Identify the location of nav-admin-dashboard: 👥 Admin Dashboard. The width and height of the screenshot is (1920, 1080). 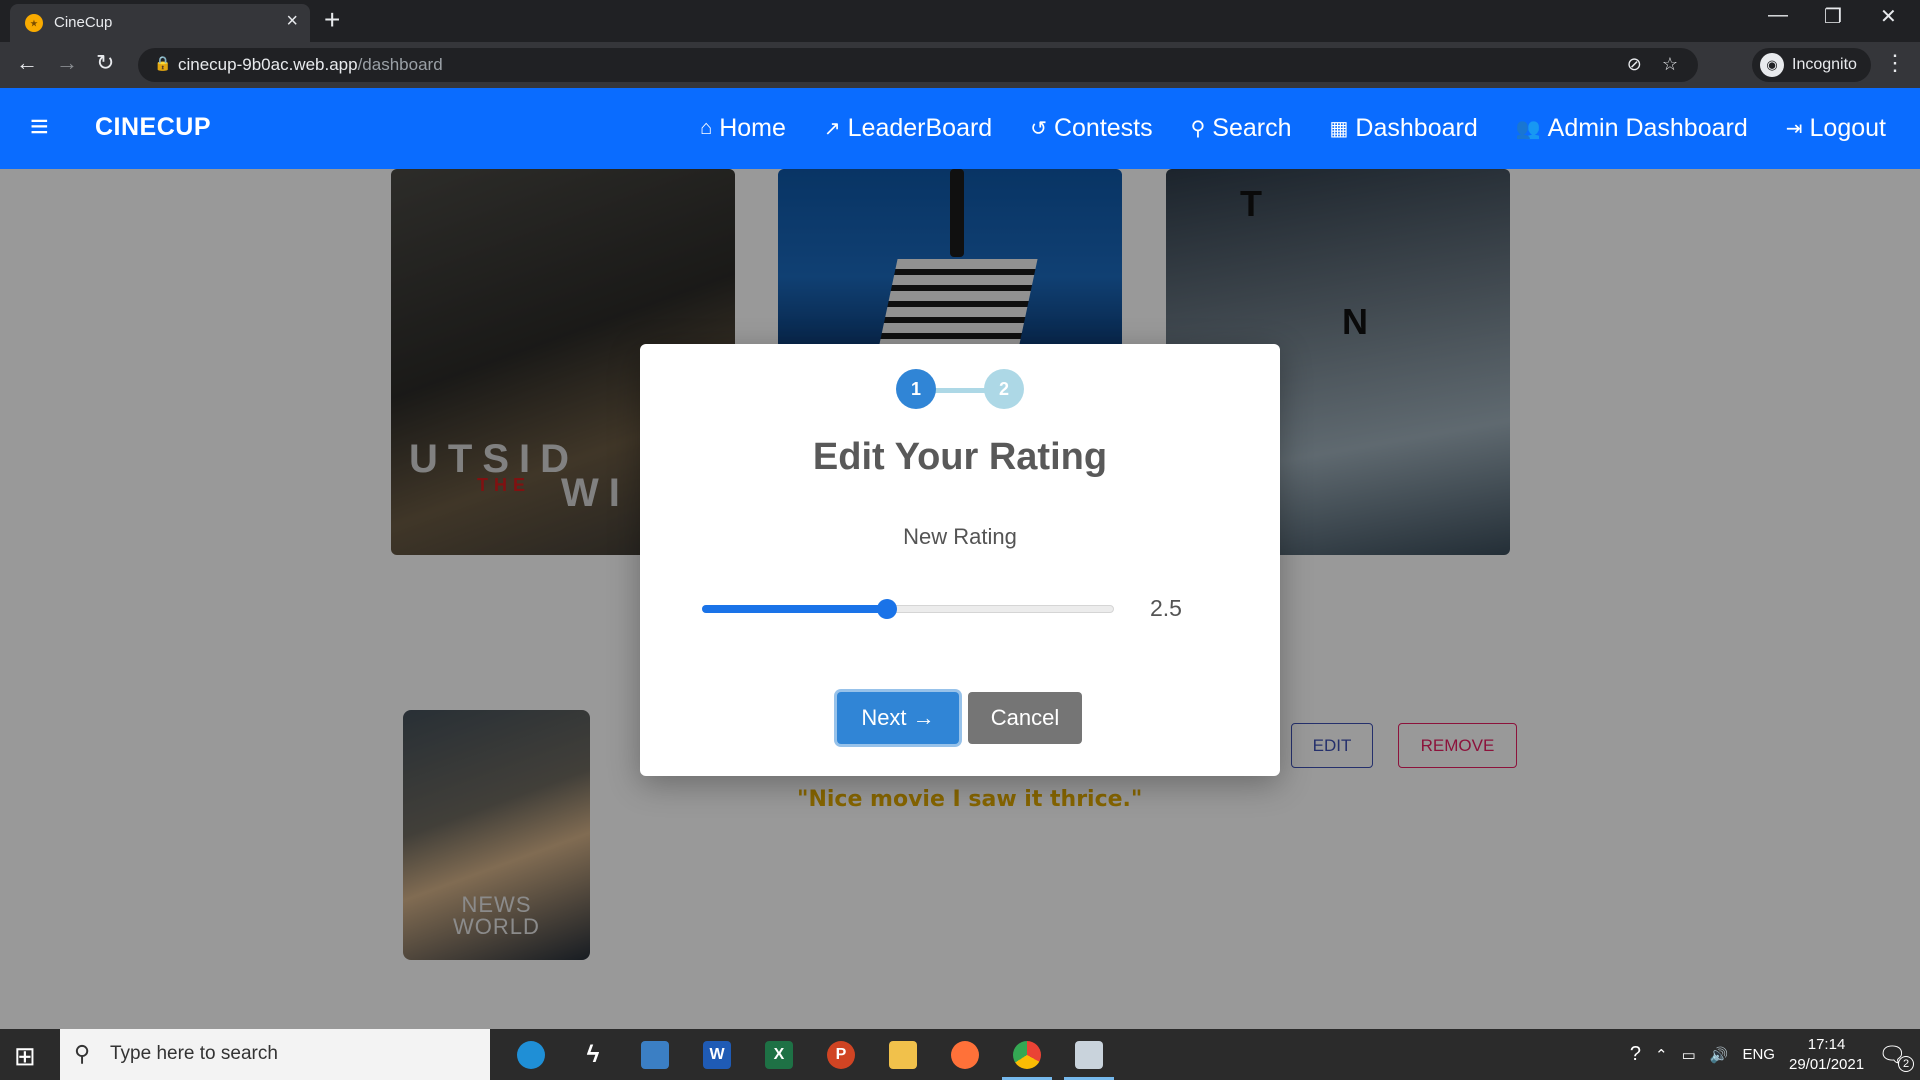
(1632, 128).